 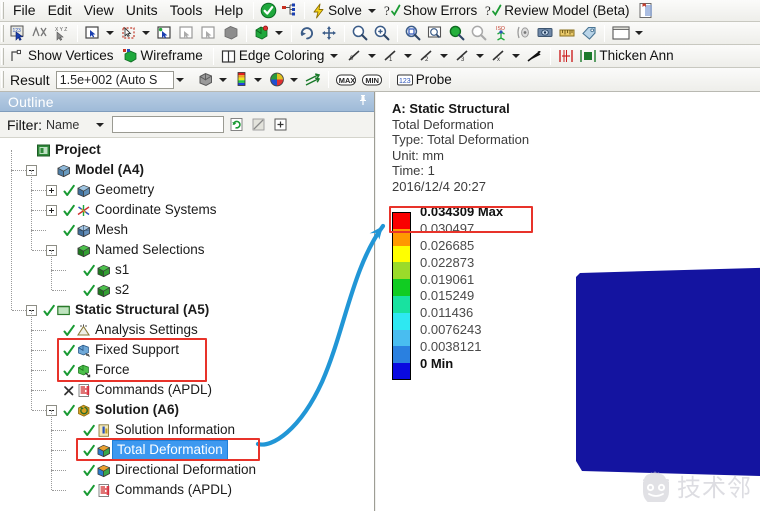 I want to click on result-scale-combo: 1.5e+002 (Auto S, so click(x=114, y=79).